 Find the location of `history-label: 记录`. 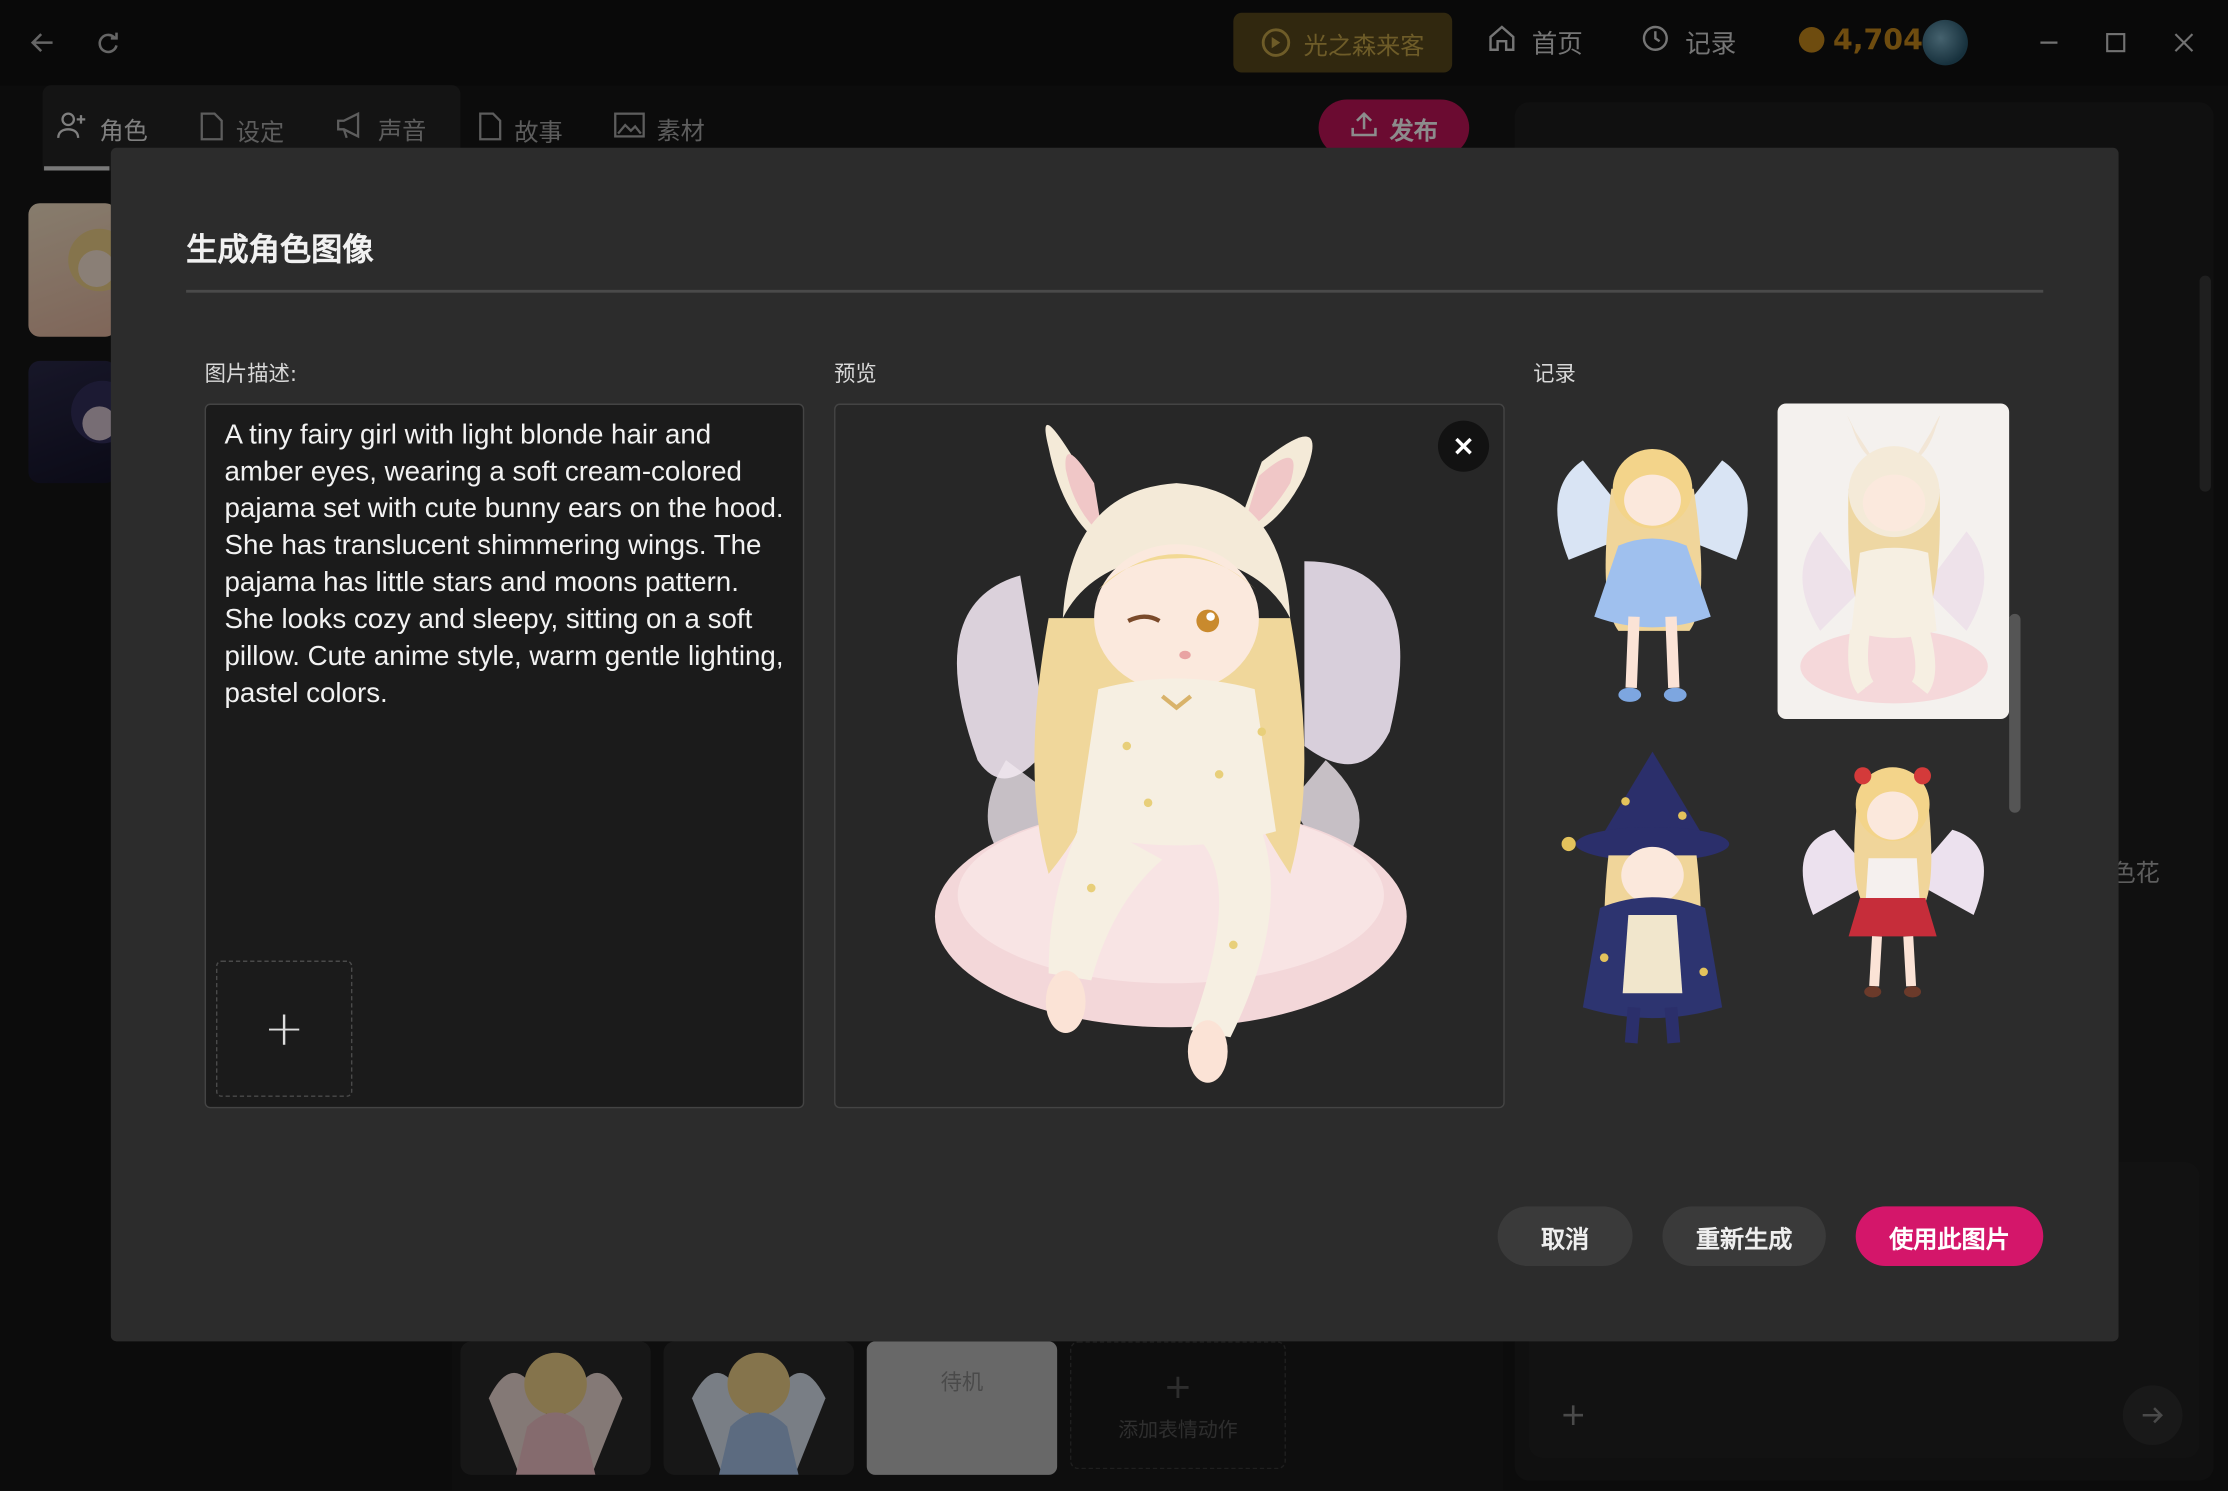

history-label: 记录 is located at coordinates (1554, 373).